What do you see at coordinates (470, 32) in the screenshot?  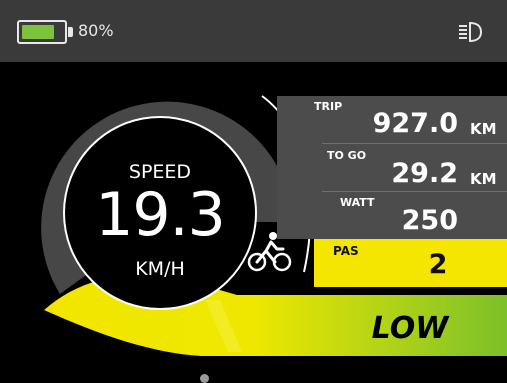 I see `headlight-icon` at bounding box center [470, 32].